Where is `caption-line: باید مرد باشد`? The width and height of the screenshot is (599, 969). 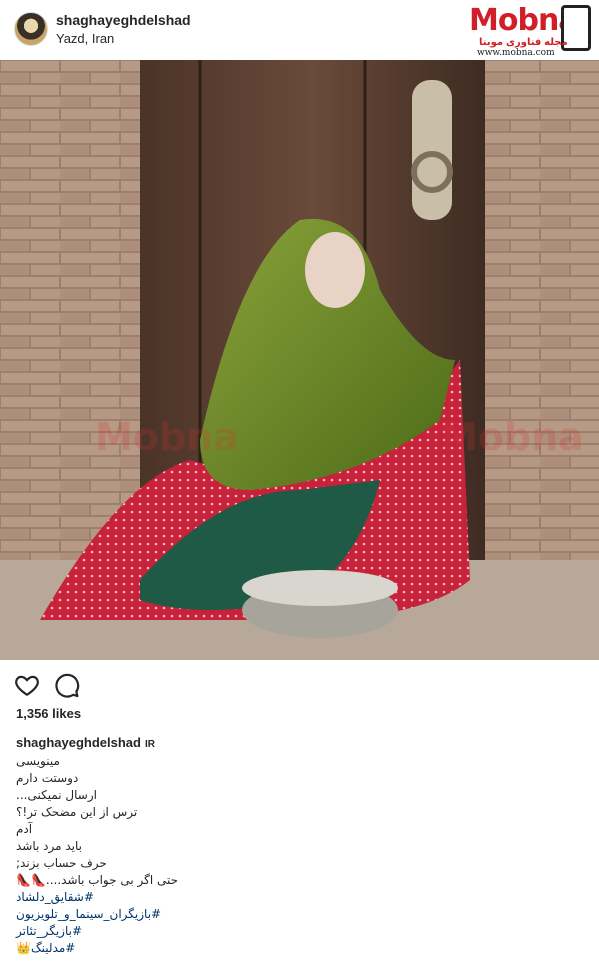 caption-line: باید مرد باشد is located at coordinates (49, 846).